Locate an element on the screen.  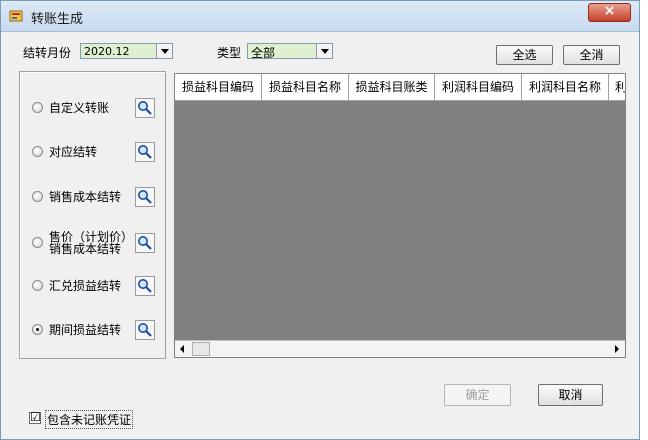
month-value: 2020.12 is located at coordinates (107, 51).